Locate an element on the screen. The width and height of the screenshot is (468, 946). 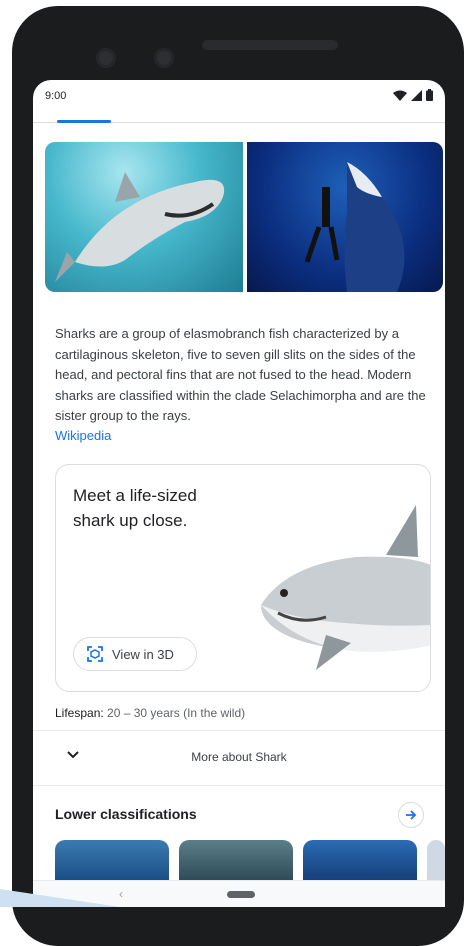
wikipedia-link: Wikipedia is located at coordinates (83, 435).